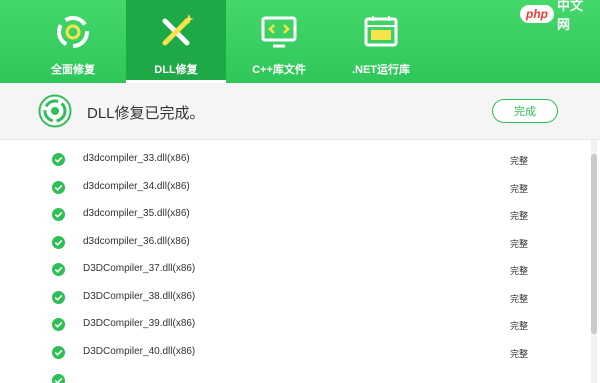 The image size is (600, 383). I want to click on list-item: D3DCompiler_38.dll(x86) 完整, so click(295, 298).